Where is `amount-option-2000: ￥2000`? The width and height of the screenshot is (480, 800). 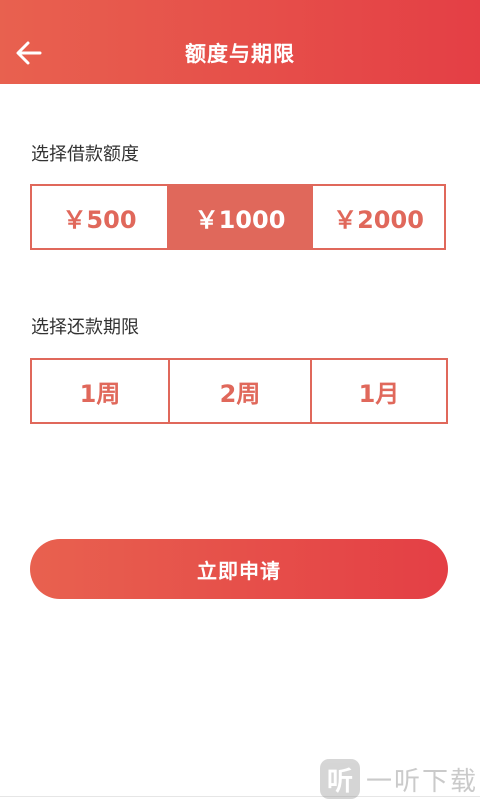
amount-option-2000: ￥2000 is located at coordinates (377, 217).